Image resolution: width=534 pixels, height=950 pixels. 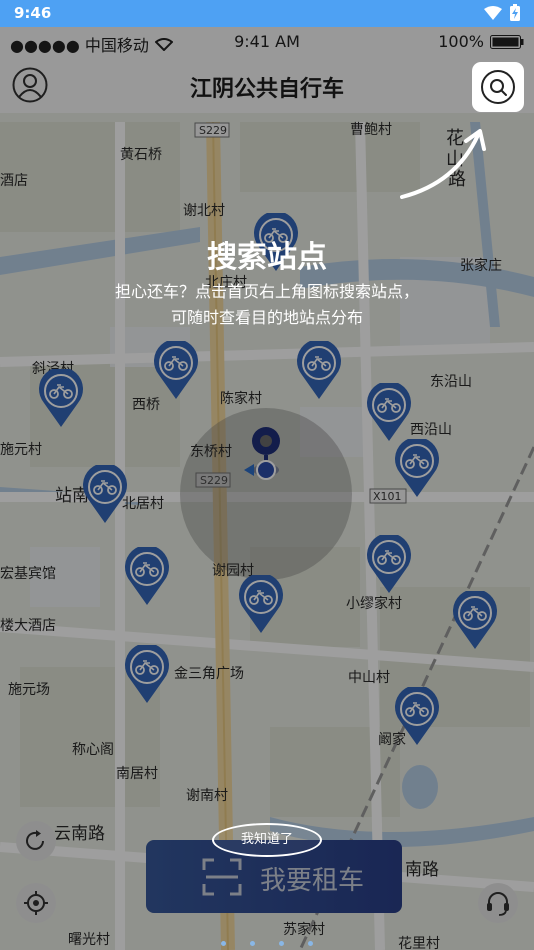 What do you see at coordinates (493, 12) in the screenshot?
I see `wifi-icon` at bounding box center [493, 12].